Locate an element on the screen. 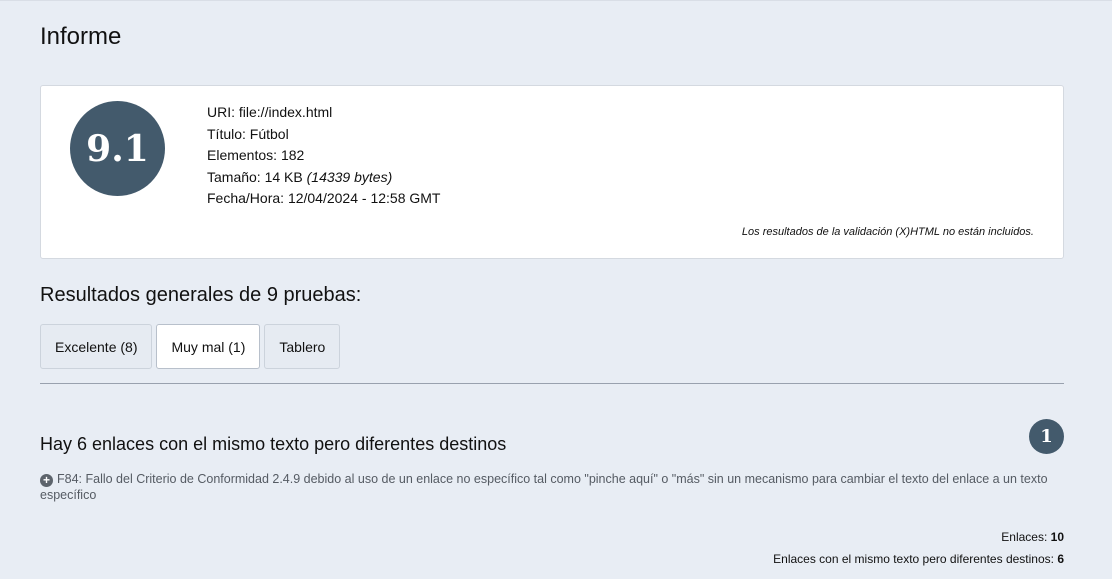  tab-excelente: Excelente (8) is located at coordinates (96, 346).